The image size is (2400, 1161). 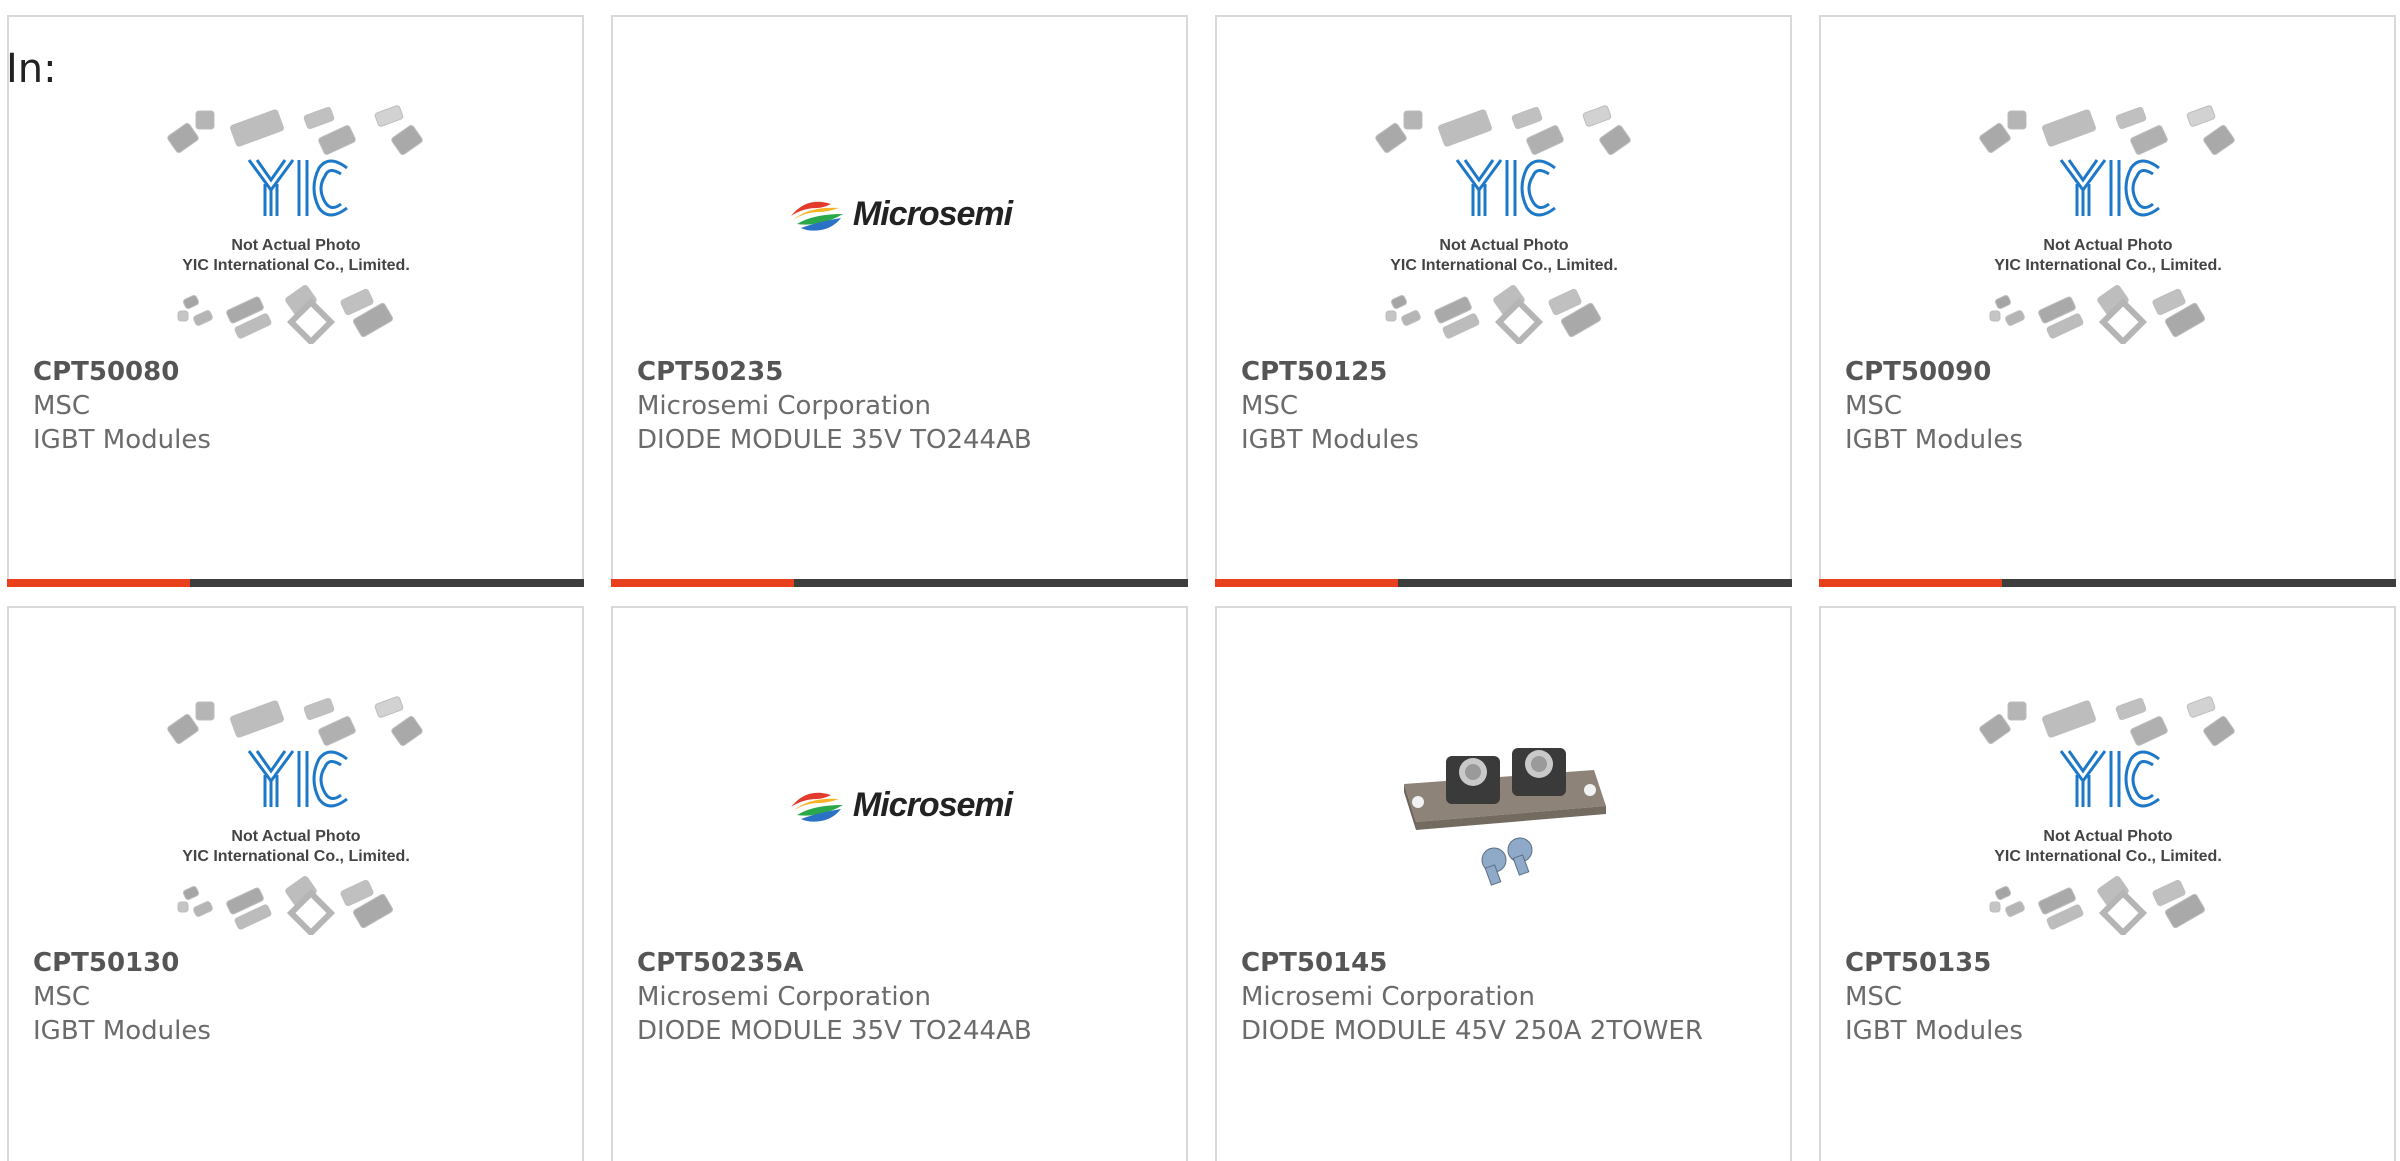 I want to click on product-info: CPT50130 MSC IGBT Modules, so click(x=295, y=997).